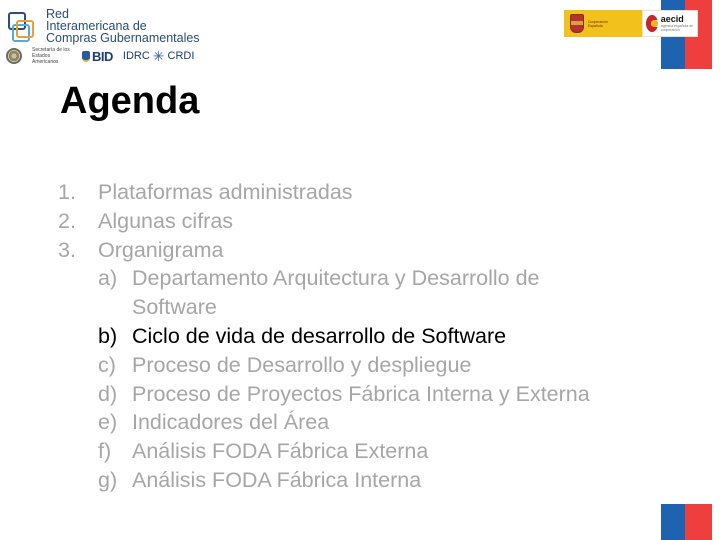 This screenshot has width=720, height=540. I want to click on subitem-letter: d), so click(108, 393).